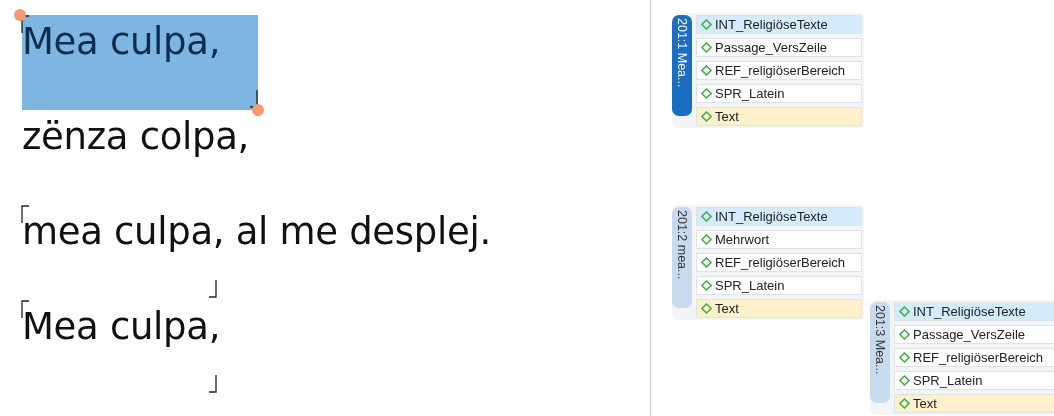 The width and height of the screenshot is (1054, 416). What do you see at coordinates (779, 239) in the screenshot?
I see `code-item: Mehrwort` at bounding box center [779, 239].